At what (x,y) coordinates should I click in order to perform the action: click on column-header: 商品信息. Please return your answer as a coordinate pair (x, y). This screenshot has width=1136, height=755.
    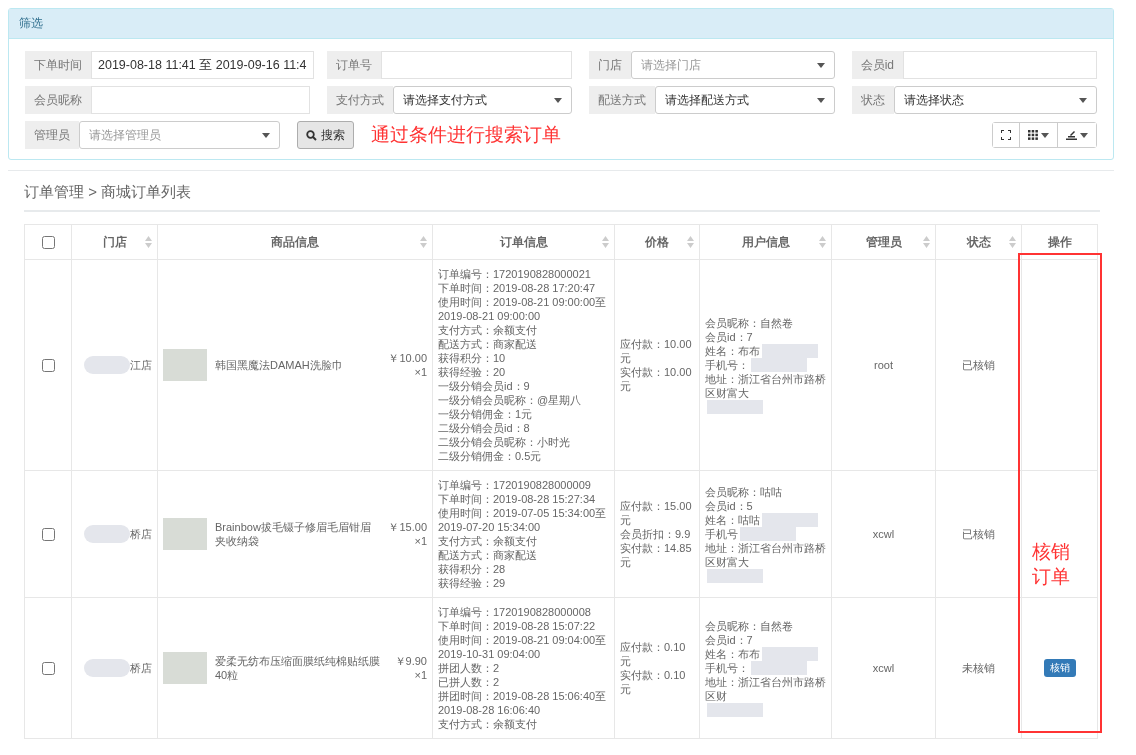
    Looking at the image, I should click on (295, 242).